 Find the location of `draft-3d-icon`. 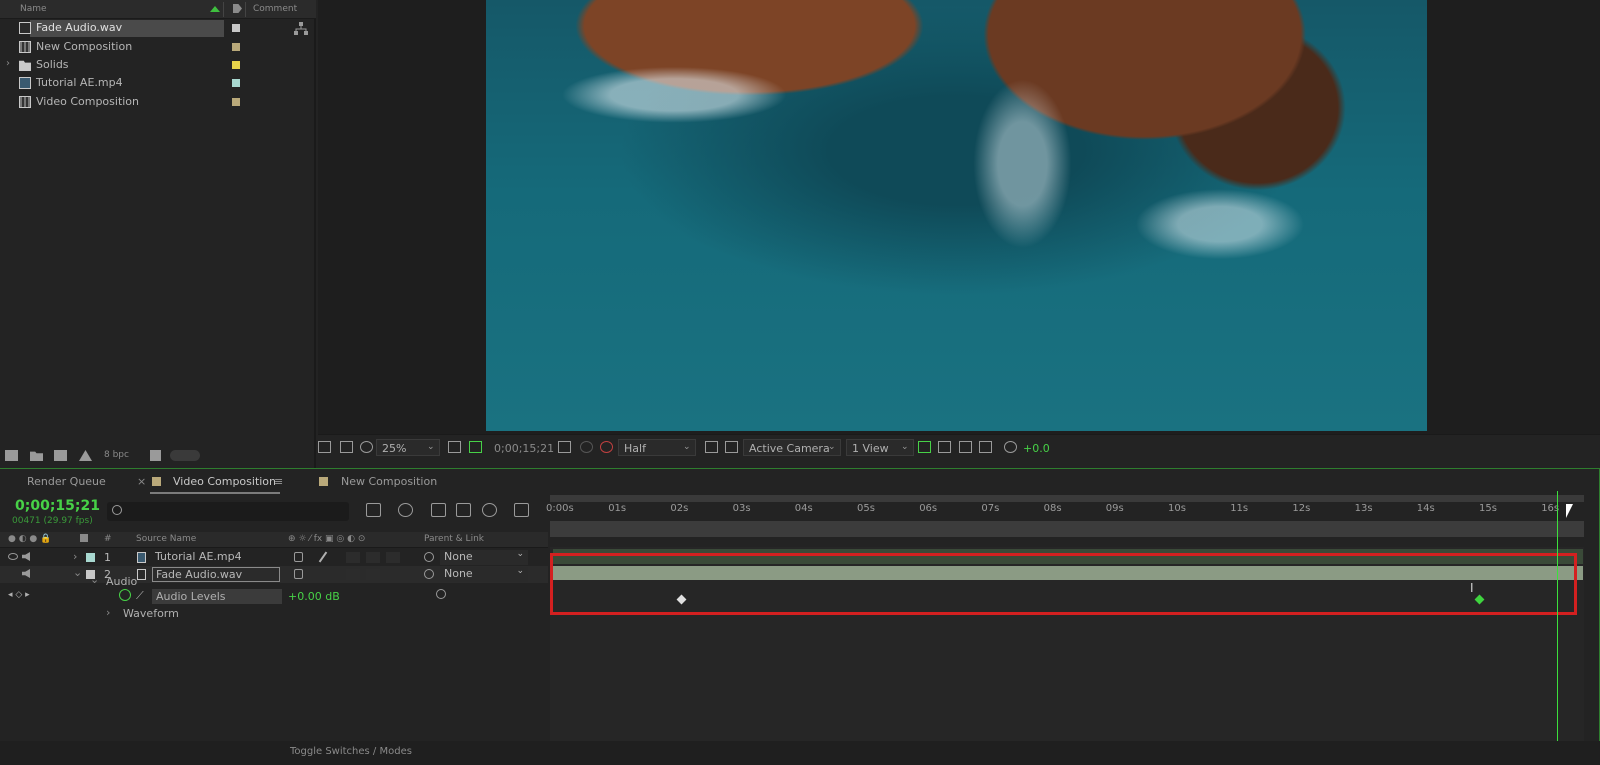

draft-3d-icon is located at coordinates (405, 510).